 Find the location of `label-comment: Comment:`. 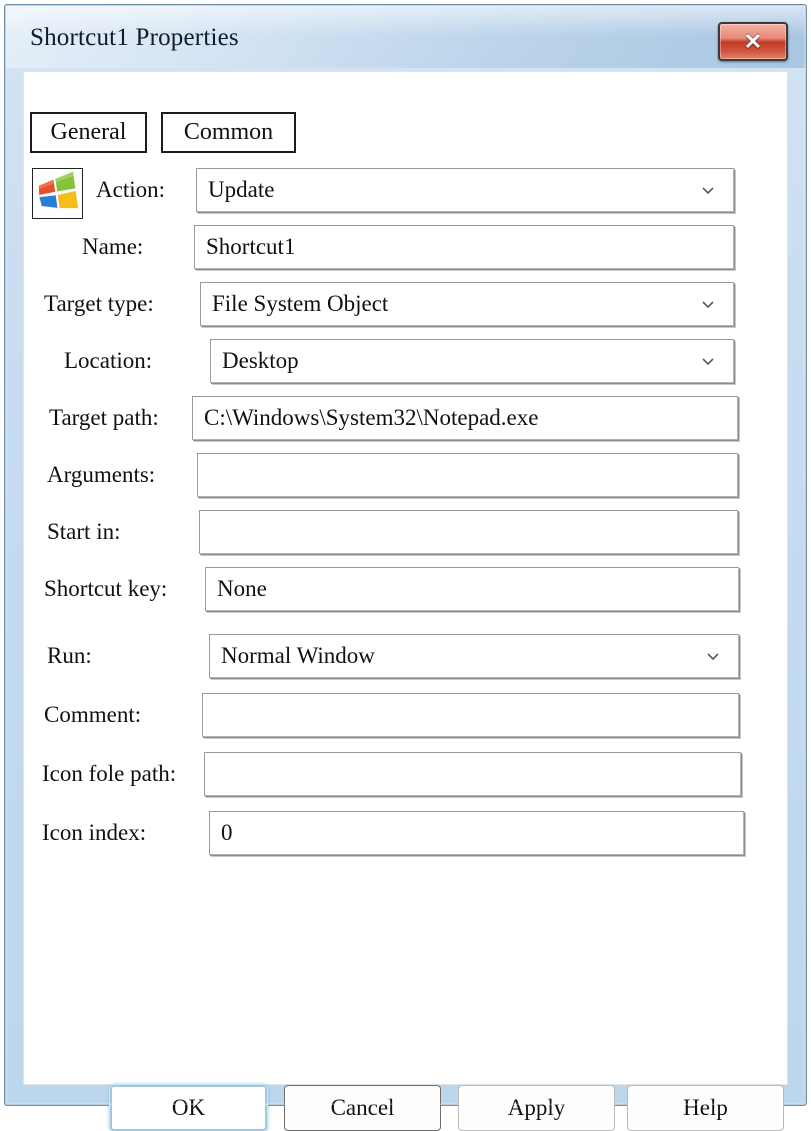

label-comment: Comment: is located at coordinates (93, 714).